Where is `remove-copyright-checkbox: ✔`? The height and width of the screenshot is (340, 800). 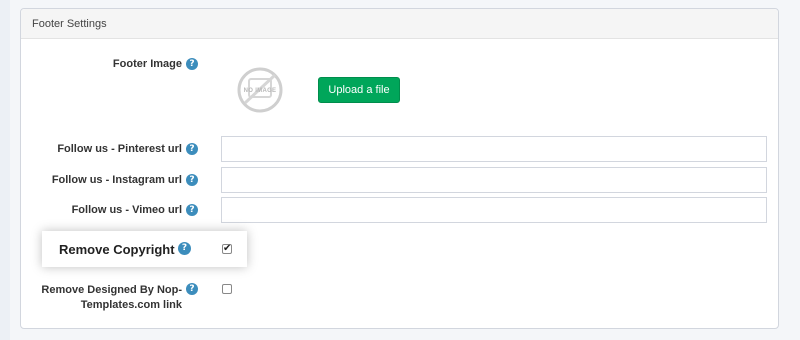 remove-copyright-checkbox: ✔ is located at coordinates (227, 248).